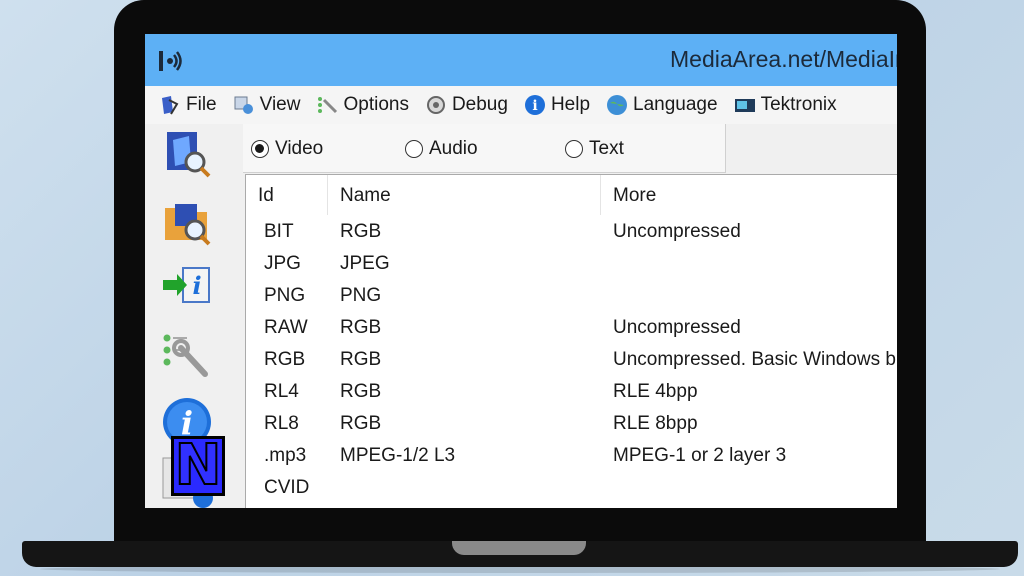  I want to click on menu-help: i Help, so click(557, 105).